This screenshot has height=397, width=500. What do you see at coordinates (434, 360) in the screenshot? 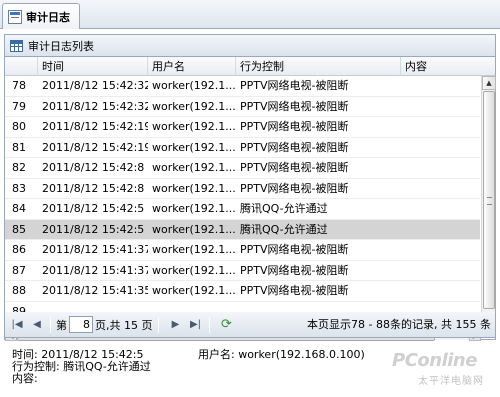
I see `watermark-main: PConline` at bounding box center [434, 360].